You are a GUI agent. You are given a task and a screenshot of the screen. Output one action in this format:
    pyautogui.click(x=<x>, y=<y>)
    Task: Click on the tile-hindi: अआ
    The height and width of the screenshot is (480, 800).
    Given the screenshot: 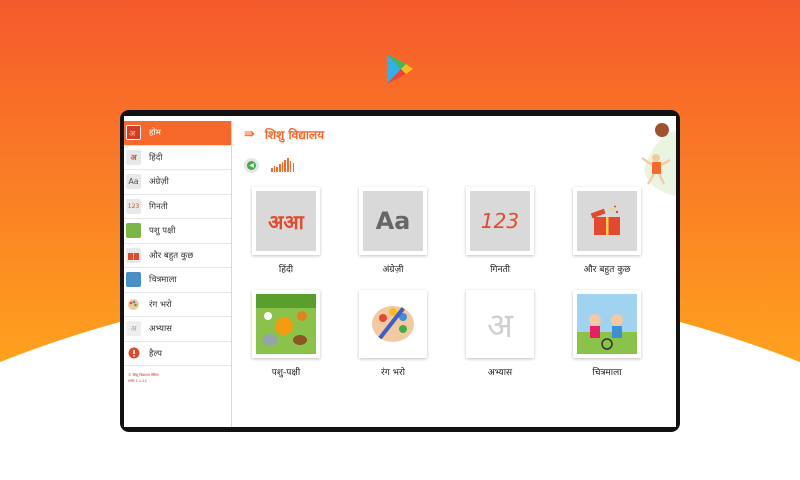 What is the action you would take?
    pyautogui.click(x=286, y=221)
    